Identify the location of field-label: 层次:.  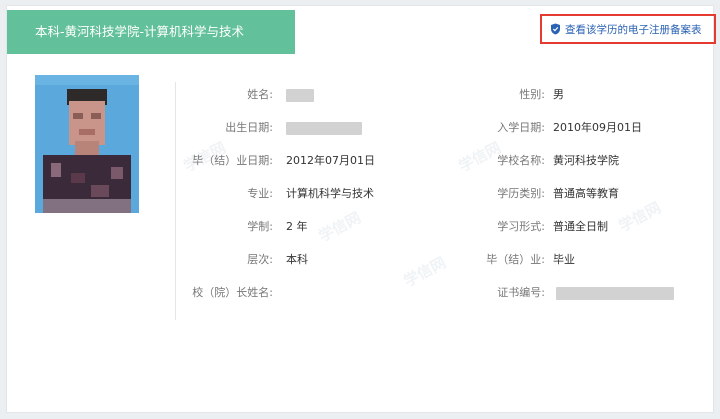
(260, 259).